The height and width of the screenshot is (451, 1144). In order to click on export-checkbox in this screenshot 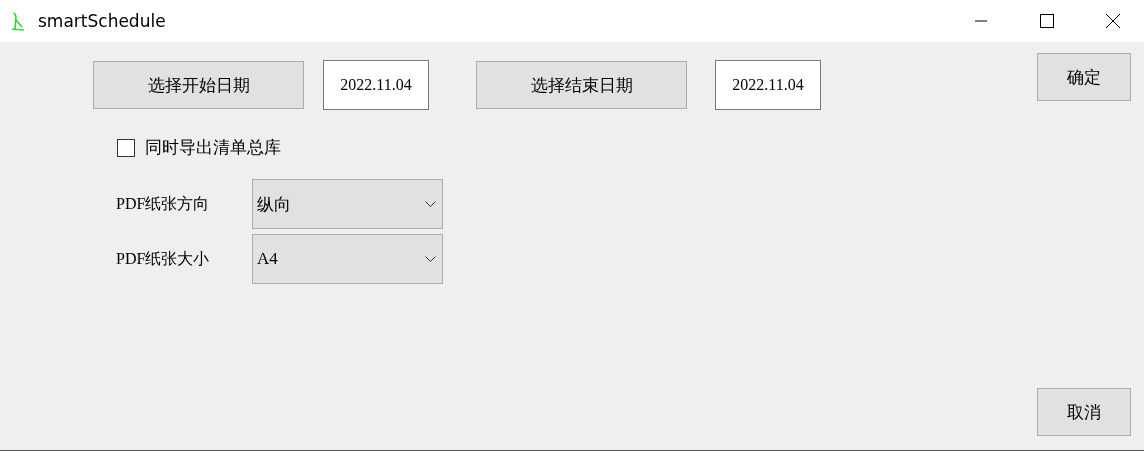, I will do `click(126, 147)`.